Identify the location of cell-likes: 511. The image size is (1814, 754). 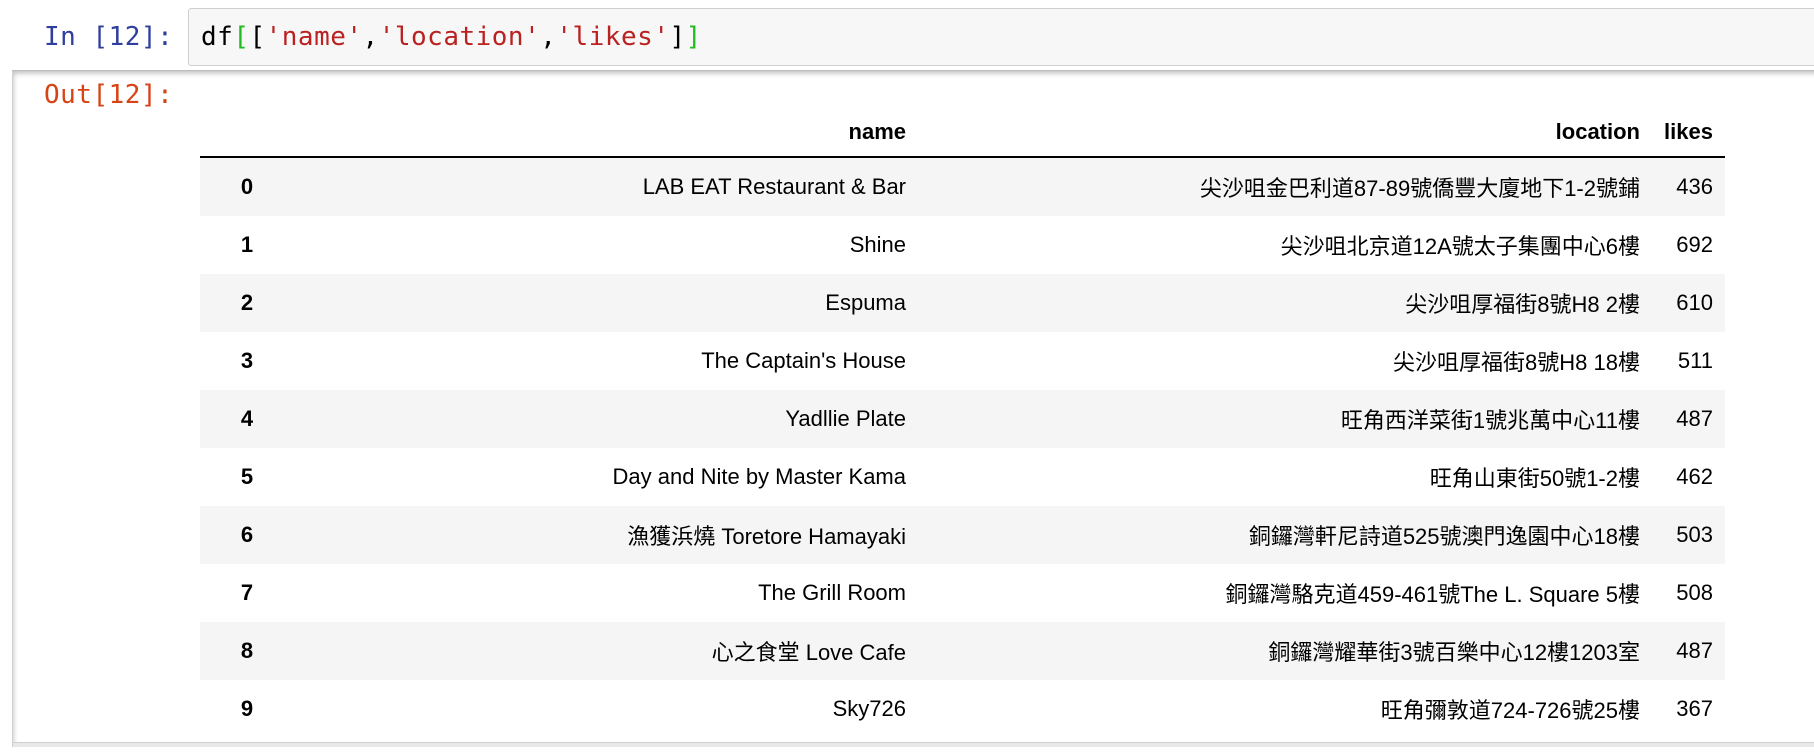
(1695, 360).